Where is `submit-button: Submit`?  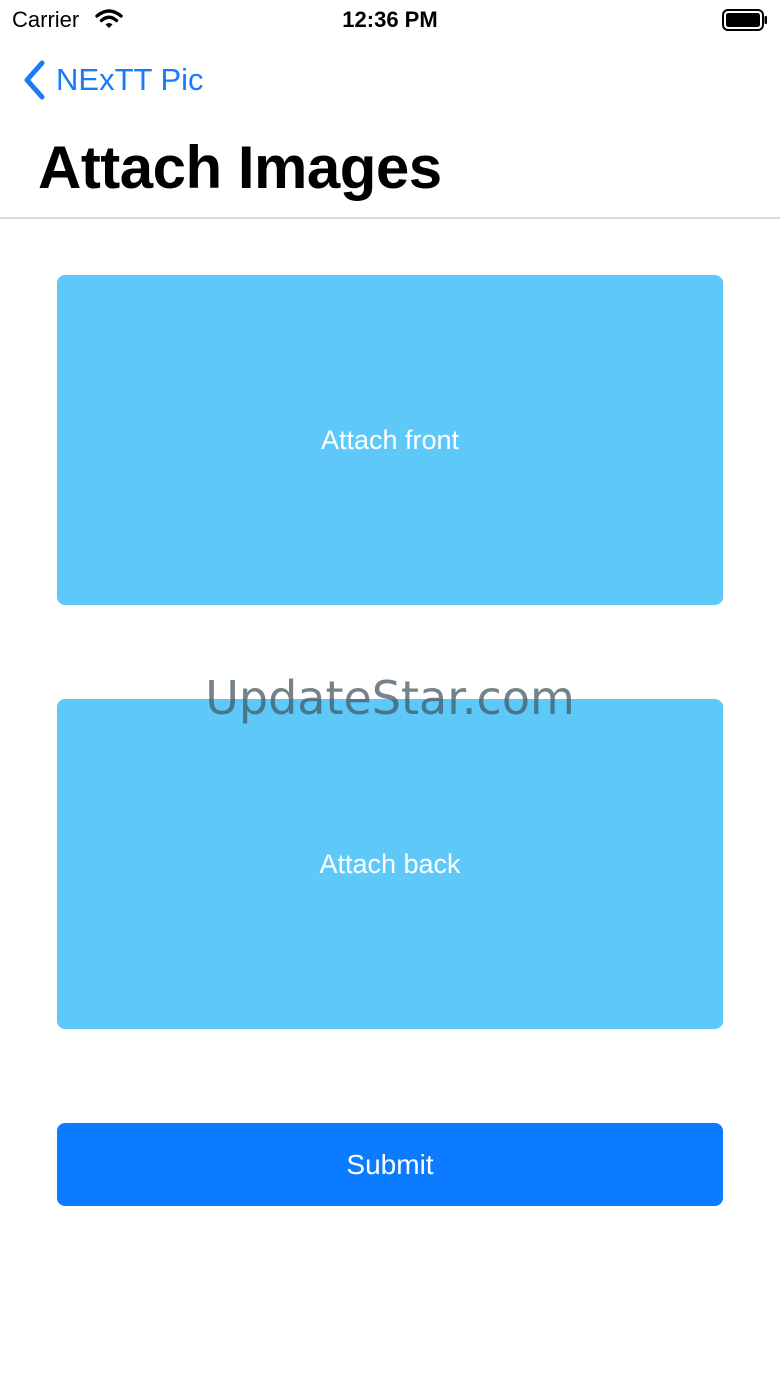
submit-button: Submit is located at coordinates (390, 1164).